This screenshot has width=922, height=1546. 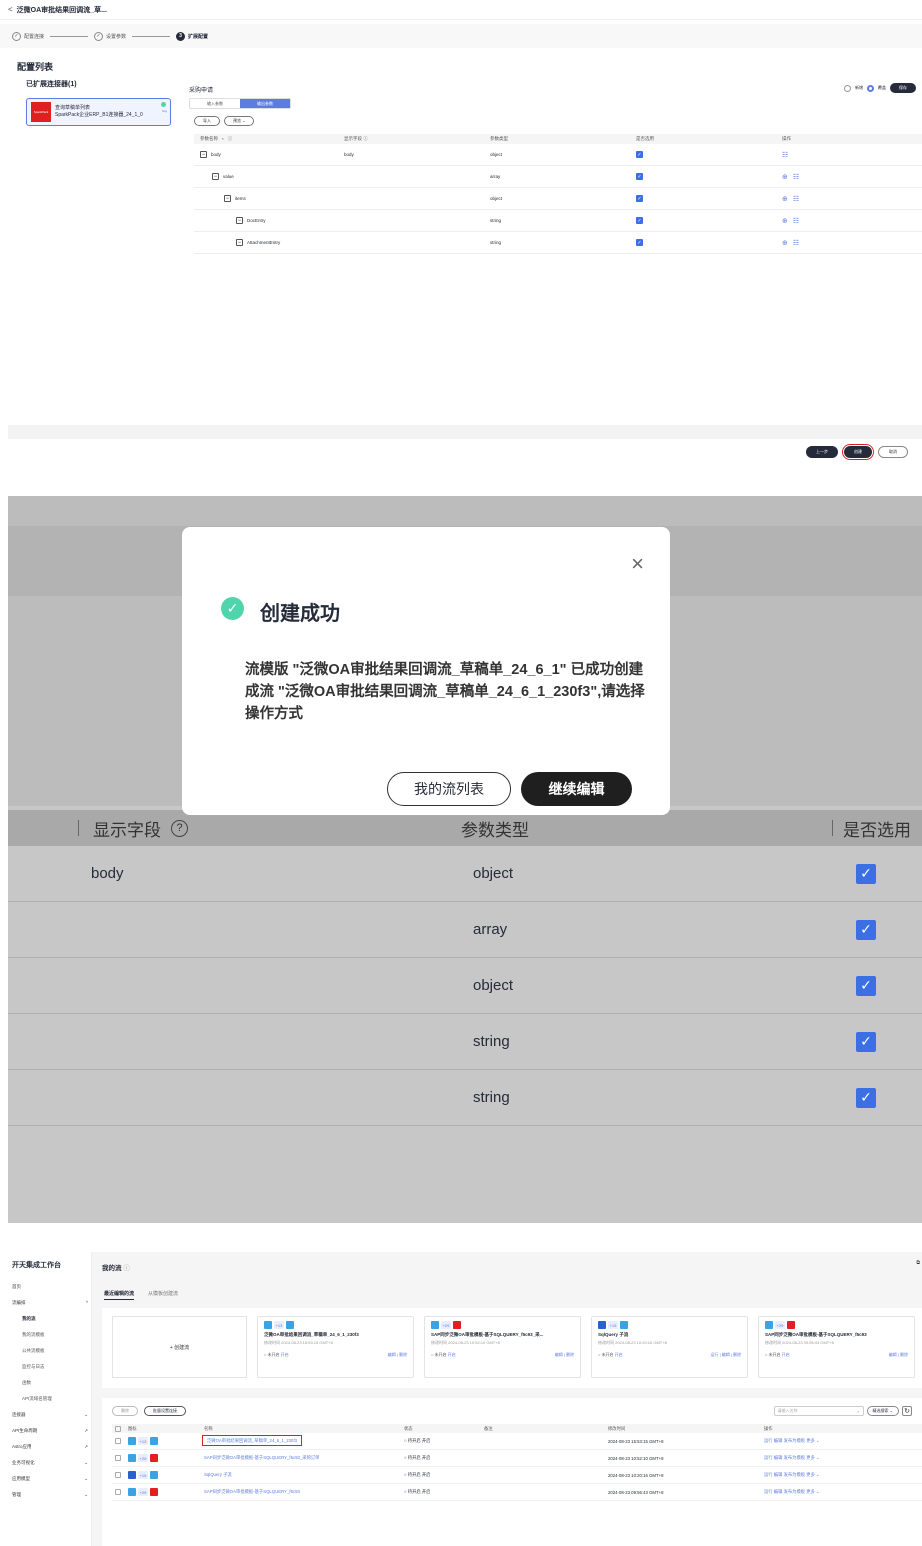 What do you see at coordinates (882, 1411) in the screenshot?
I see `search-mode-select: 精选搜索 ⌄` at bounding box center [882, 1411].